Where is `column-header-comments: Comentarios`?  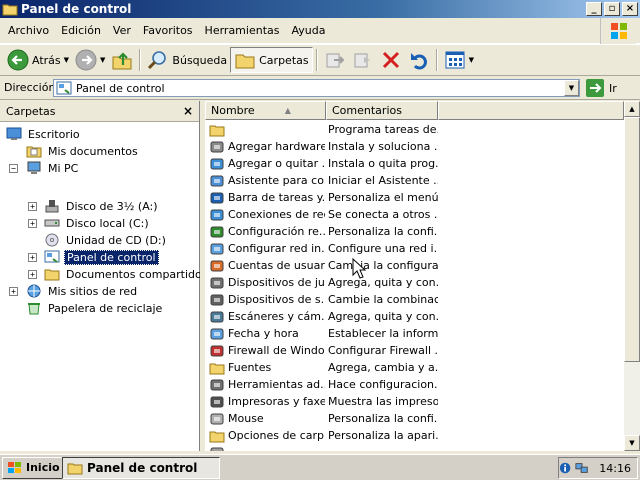
column-header-comments: Comentarios is located at coordinates (382, 110).